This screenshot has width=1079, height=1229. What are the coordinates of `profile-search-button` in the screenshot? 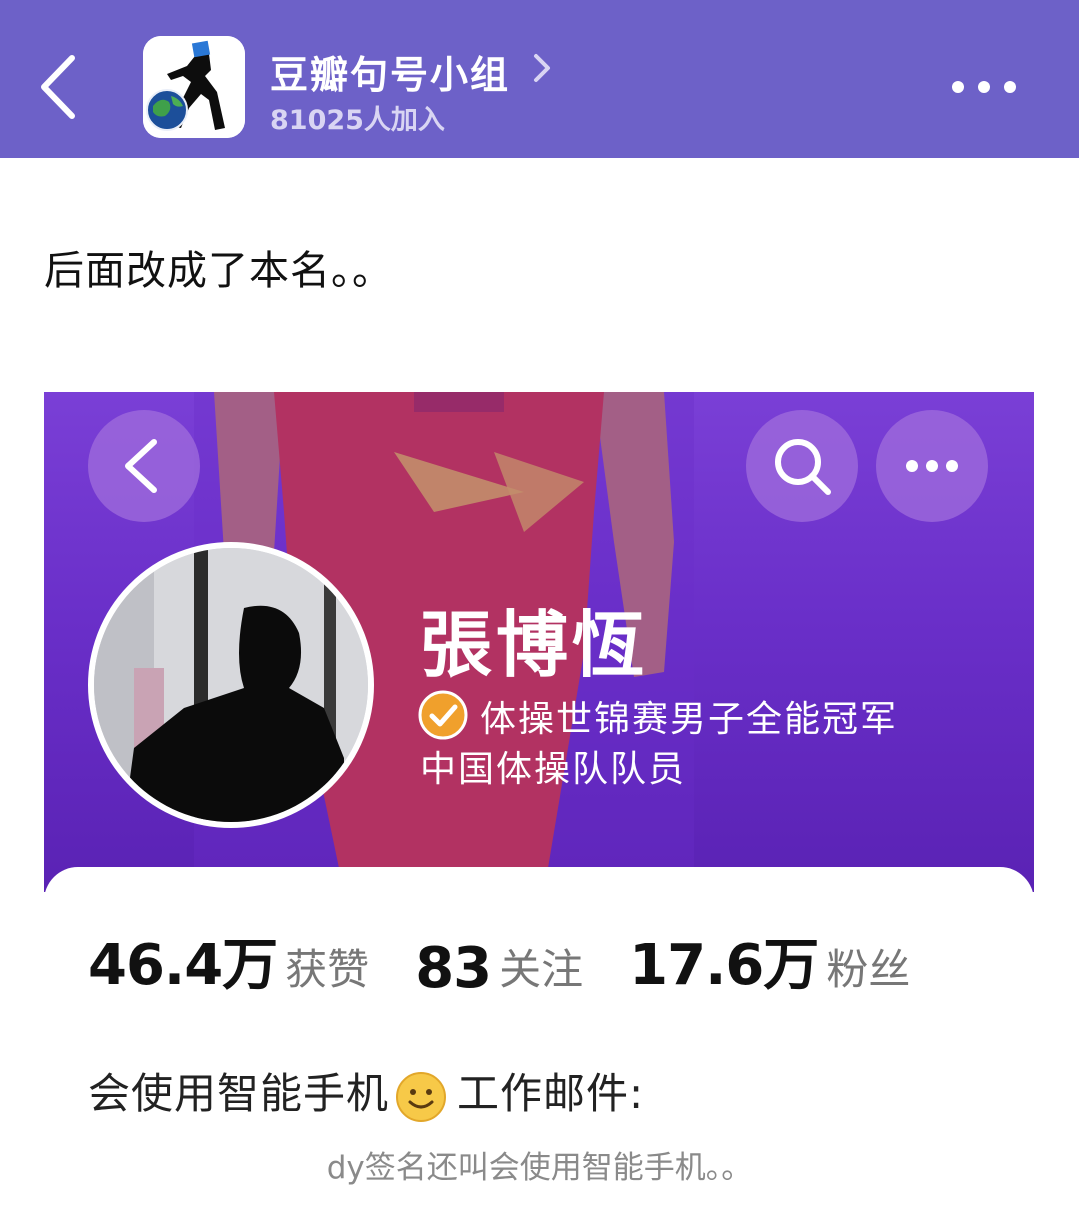 It's located at (802, 466).